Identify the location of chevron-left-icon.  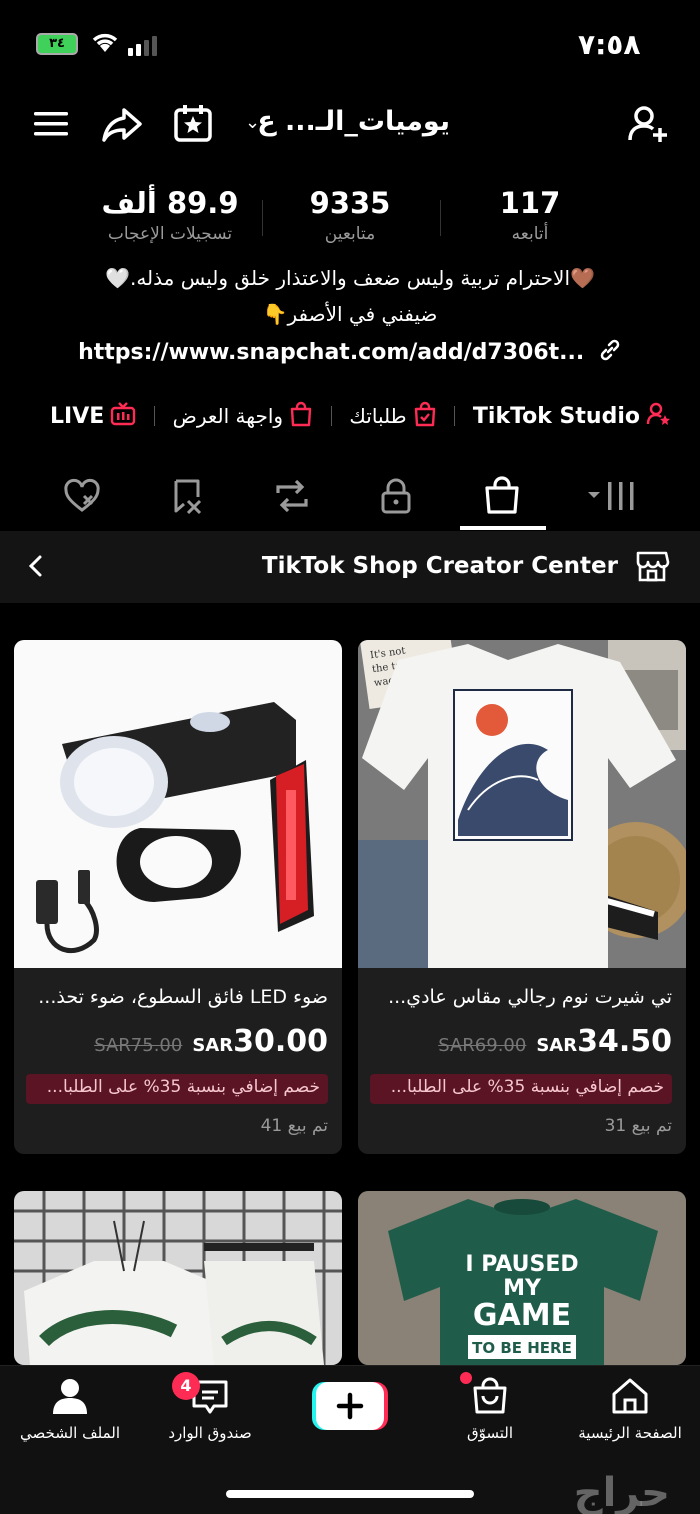
(36, 569).